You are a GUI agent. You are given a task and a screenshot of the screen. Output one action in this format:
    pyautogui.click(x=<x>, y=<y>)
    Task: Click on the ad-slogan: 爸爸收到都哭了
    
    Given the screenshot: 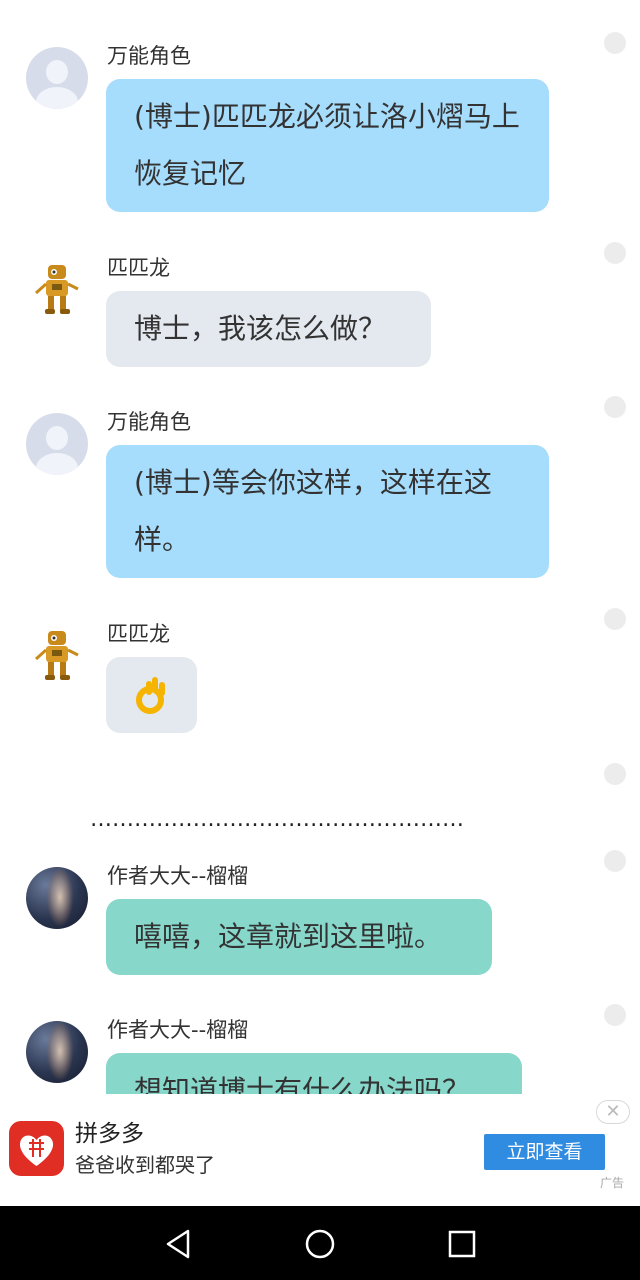 What is the action you would take?
    pyautogui.click(x=145, y=1165)
    